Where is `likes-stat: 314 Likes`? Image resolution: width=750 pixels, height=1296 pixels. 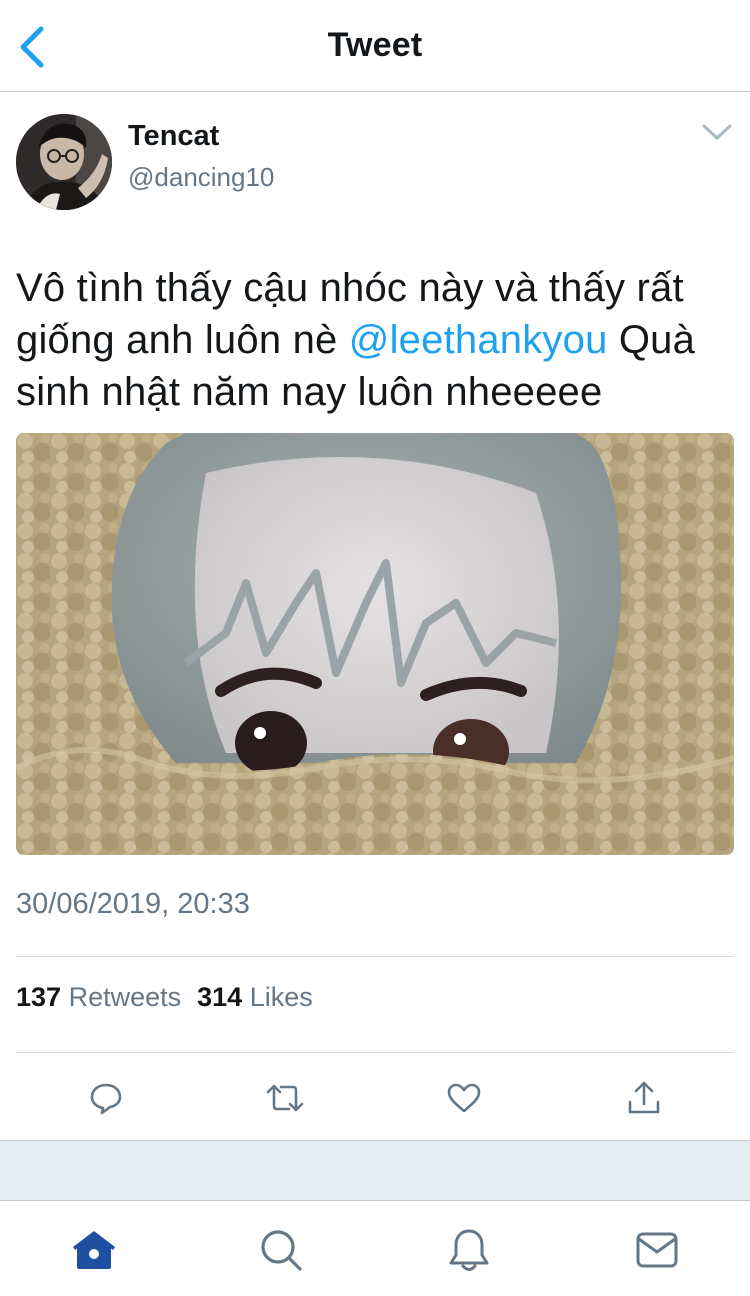
likes-stat: 314 Likes is located at coordinates (255, 997).